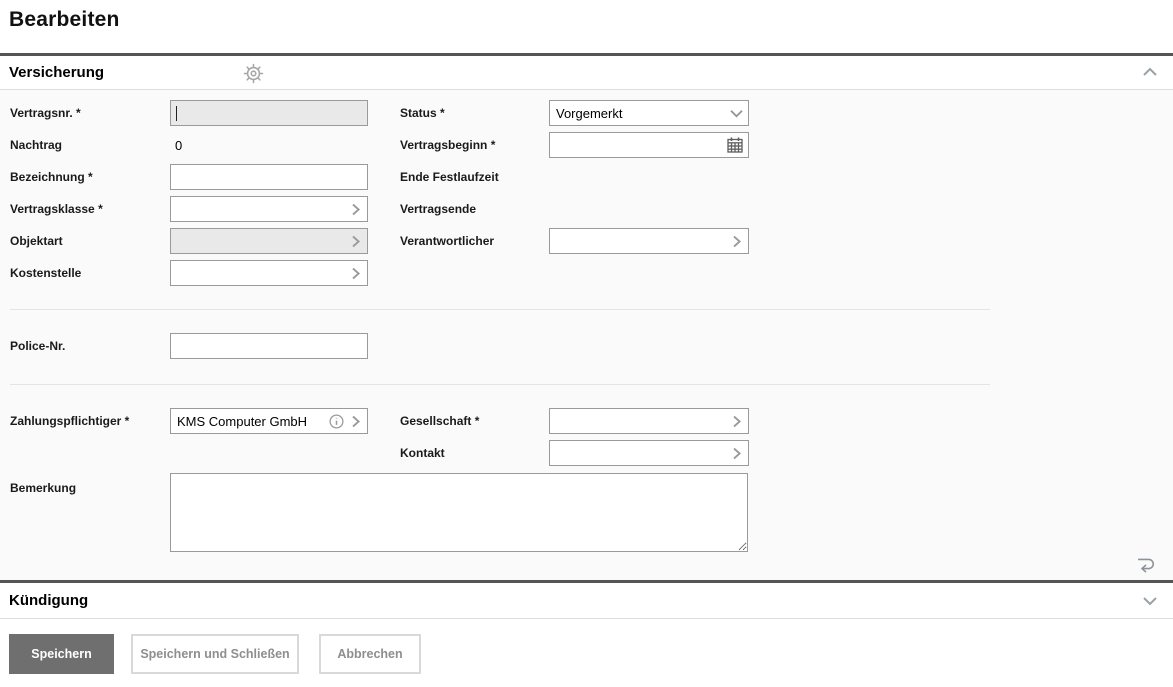  I want to click on row-kostenstelle: Kostenstelle, so click(500, 273).